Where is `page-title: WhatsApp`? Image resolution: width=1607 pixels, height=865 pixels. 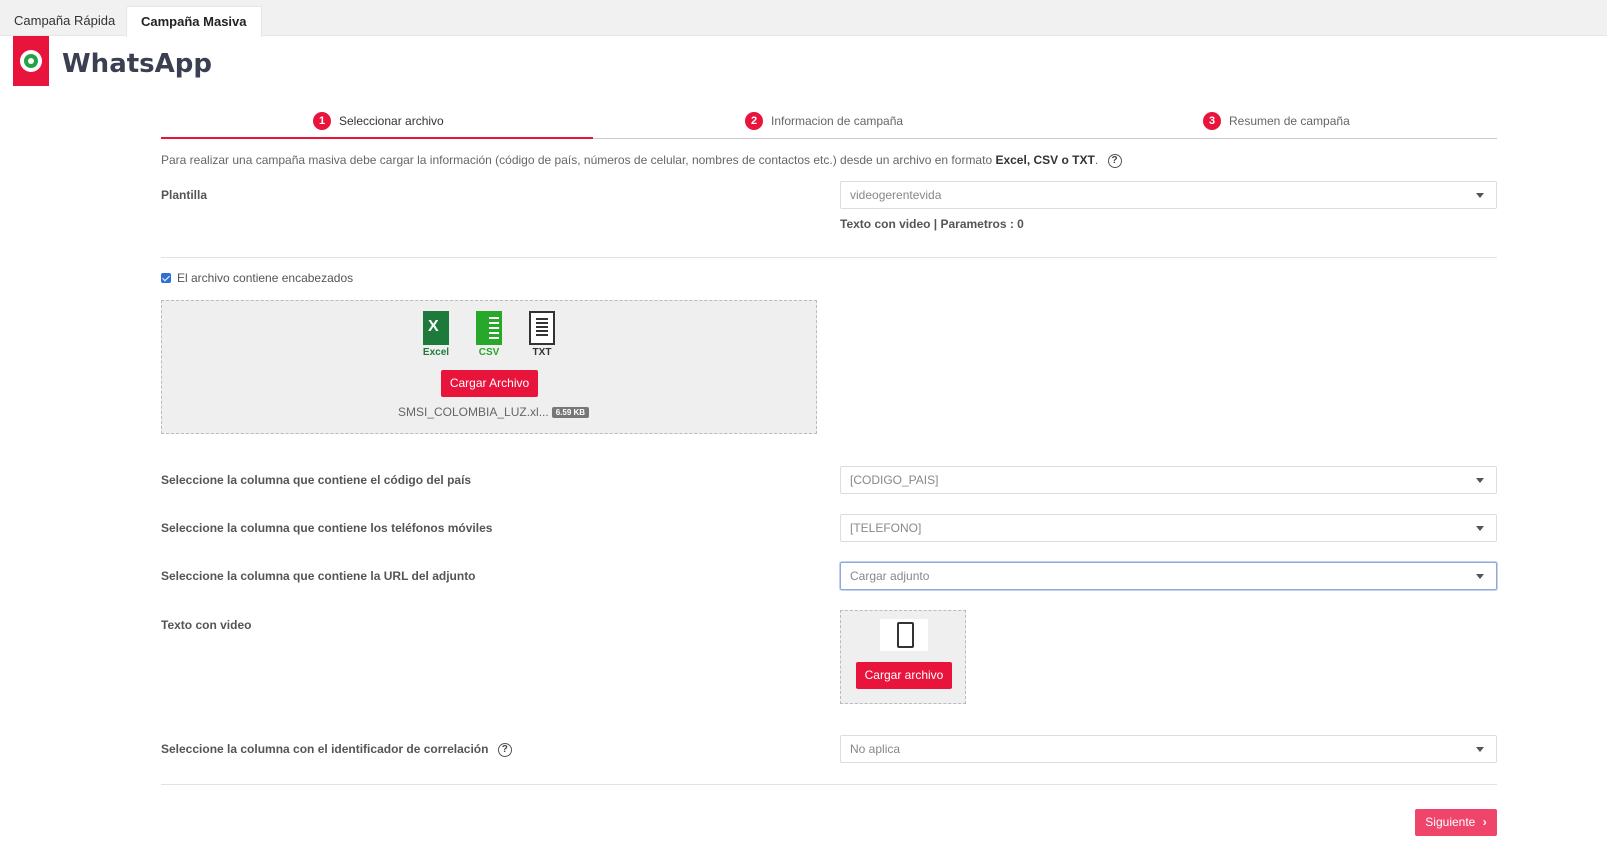 page-title: WhatsApp is located at coordinates (137, 64).